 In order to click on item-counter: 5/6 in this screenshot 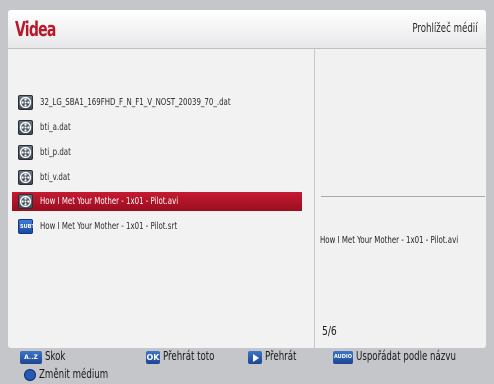, I will do `click(329, 331)`.